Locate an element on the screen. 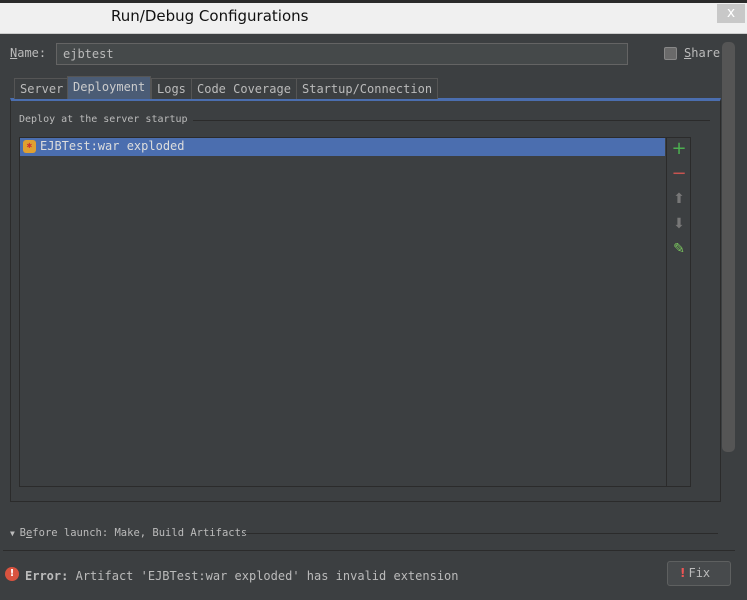 Image resolution: width=747 pixels, height=600 pixels. share-checkbox is located at coordinates (670, 53).